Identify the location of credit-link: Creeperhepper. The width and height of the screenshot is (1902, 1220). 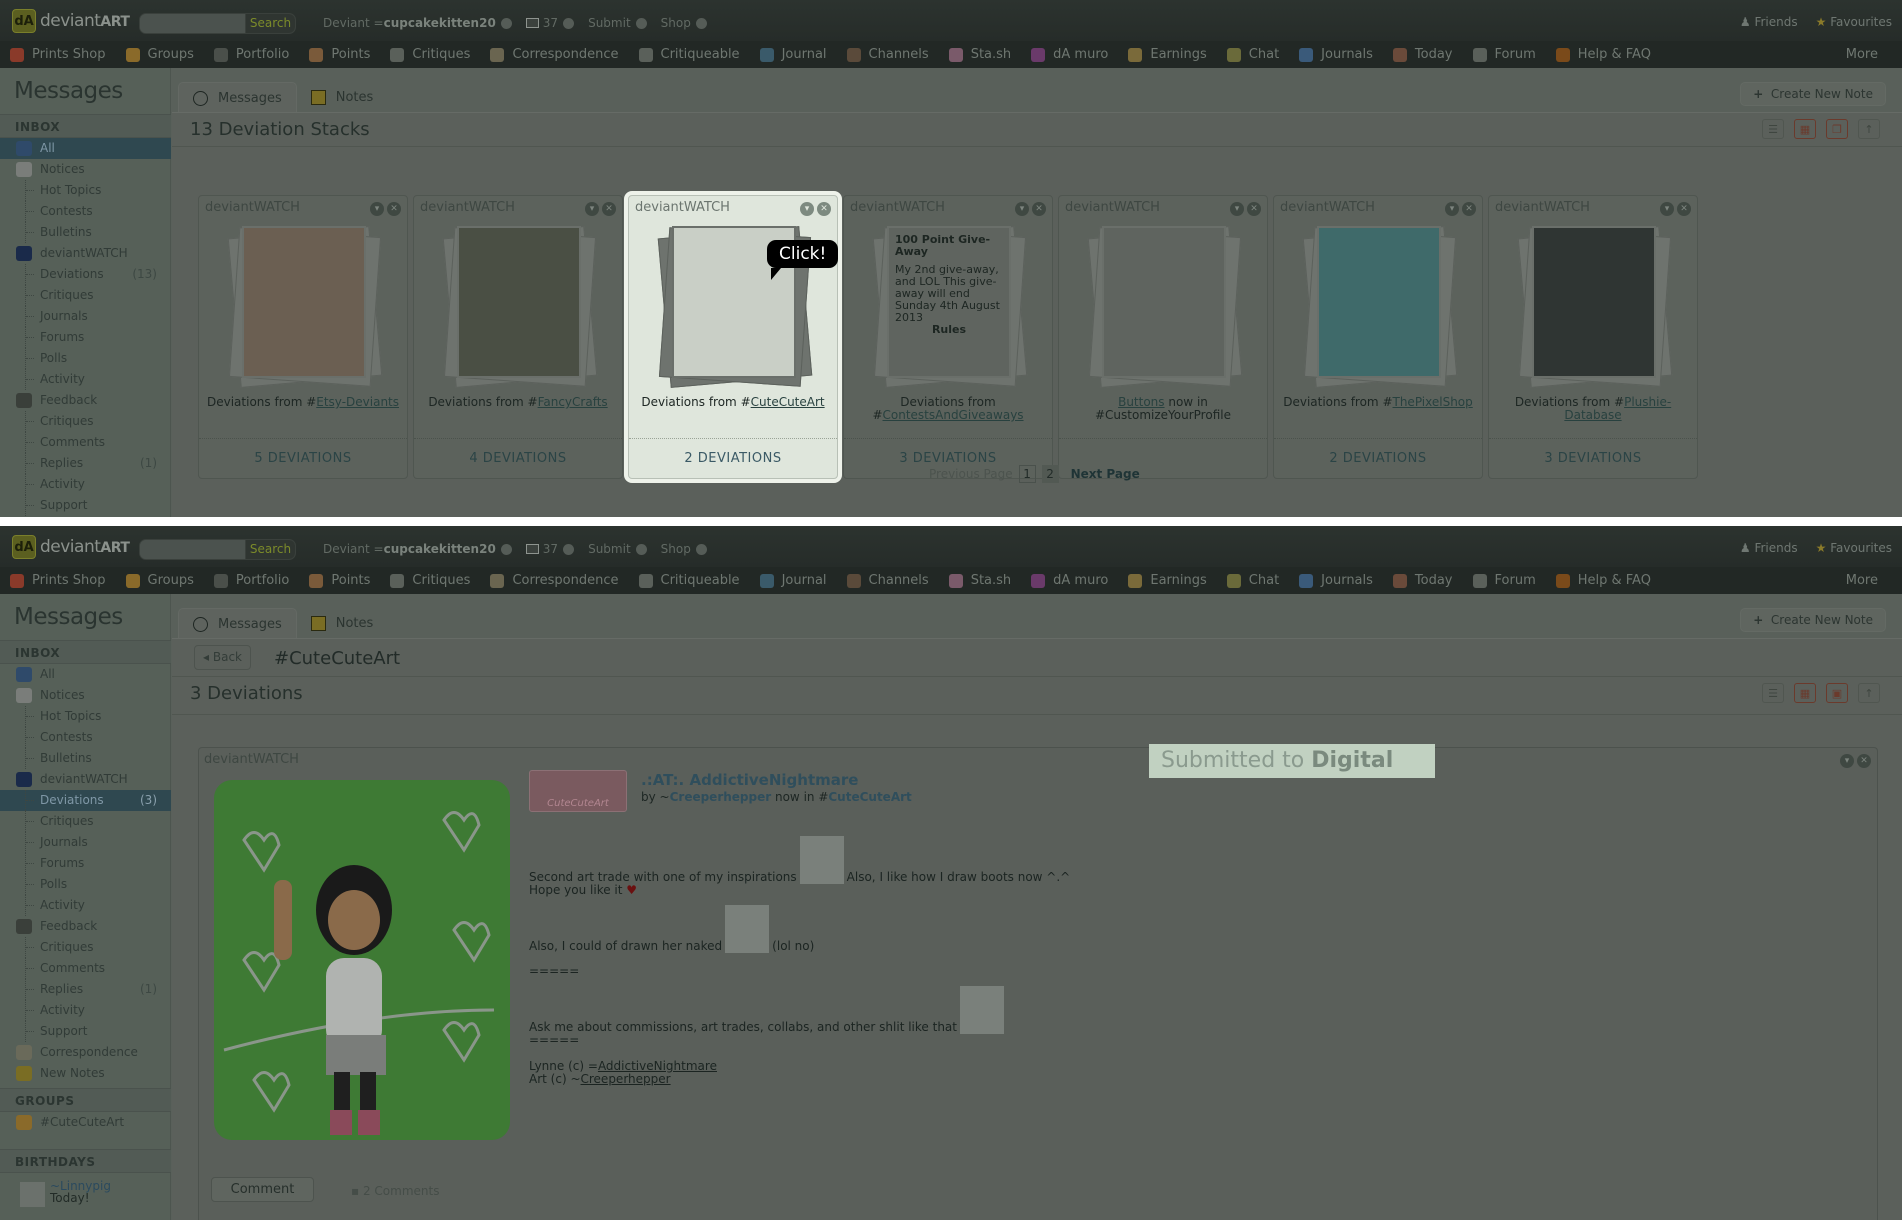
(626, 1079).